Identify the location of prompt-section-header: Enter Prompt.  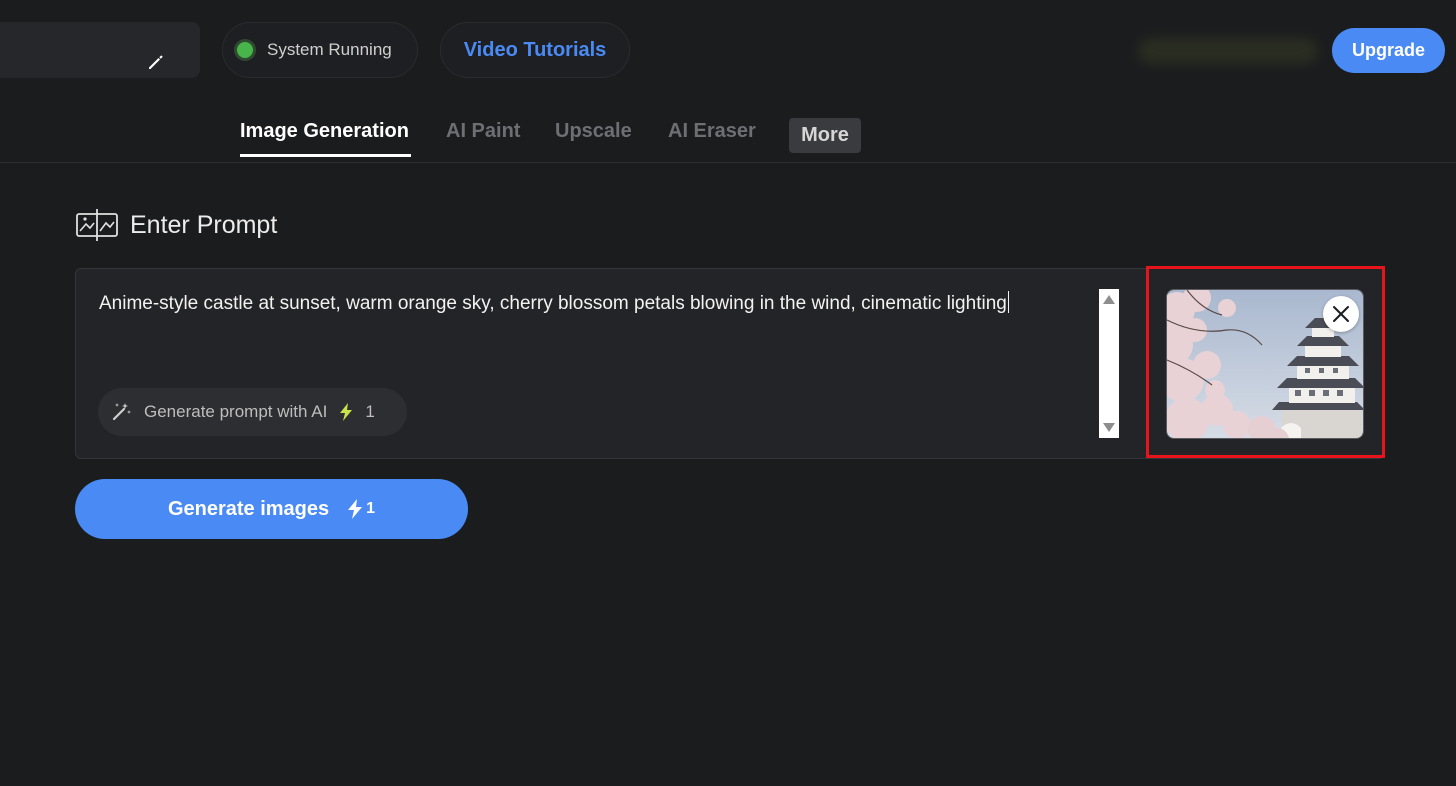
(176, 225).